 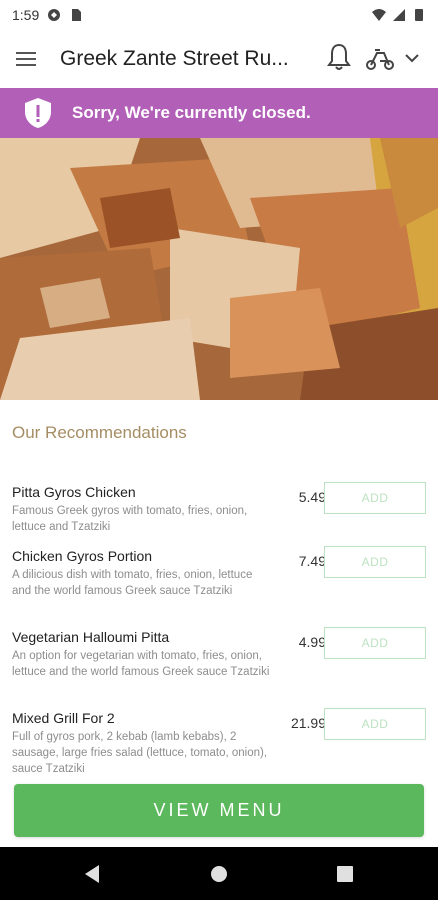 I want to click on closed-banner: Sorry, We're currently closed., so click(x=219, y=113).